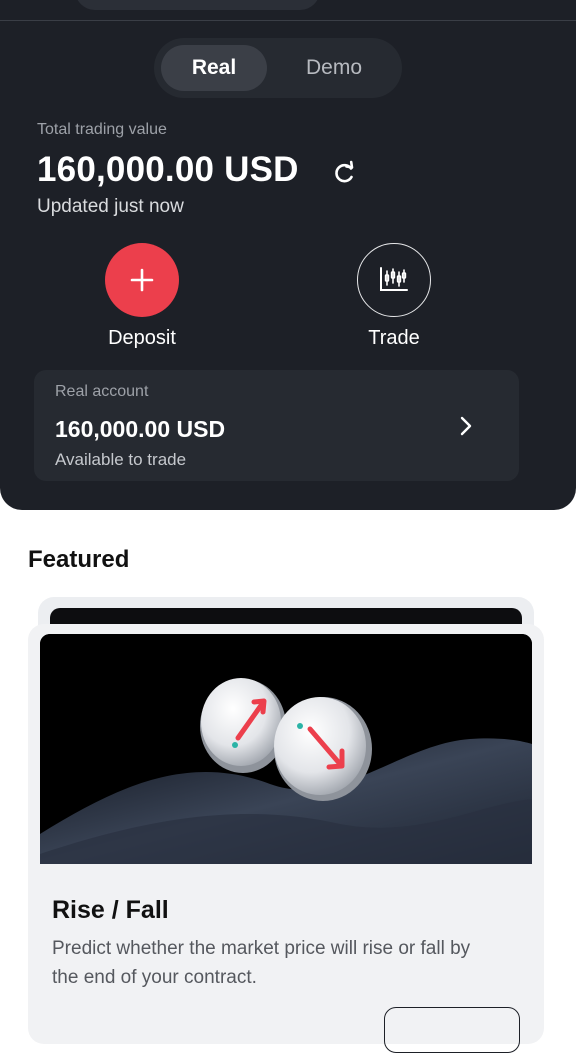 The width and height of the screenshot is (576, 1053). Describe the element at coordinates (344, 173) in the screenshot. I see `refresh-icon` at that location.